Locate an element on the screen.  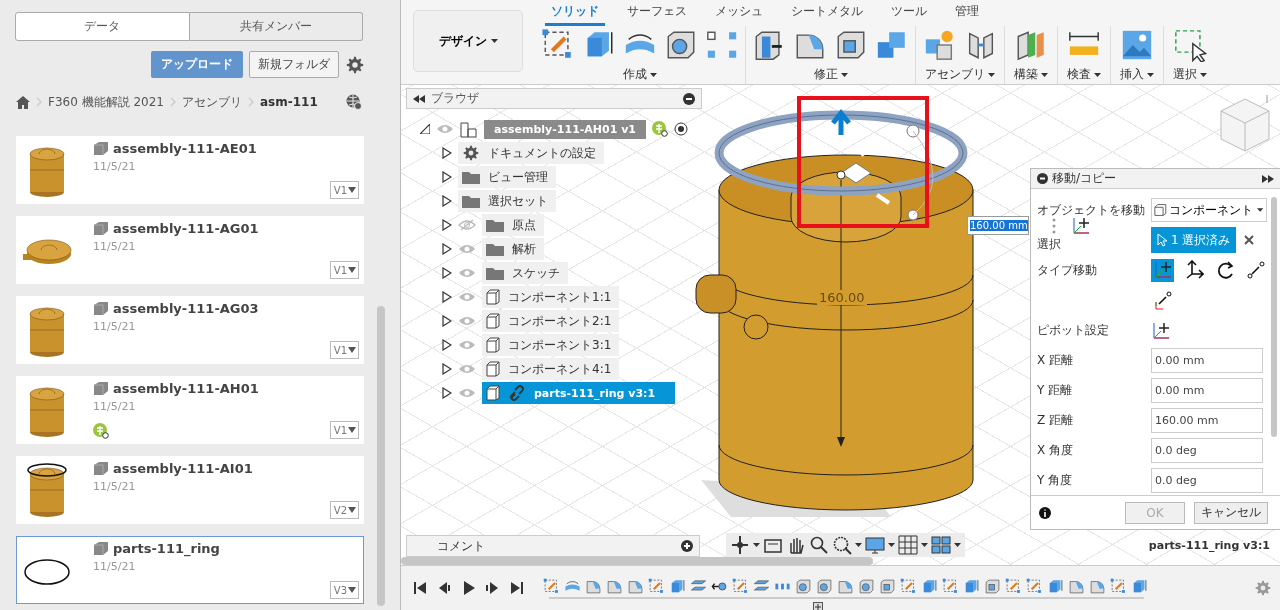
group-menu: 挿入 is located at coordinates (1137, 74).